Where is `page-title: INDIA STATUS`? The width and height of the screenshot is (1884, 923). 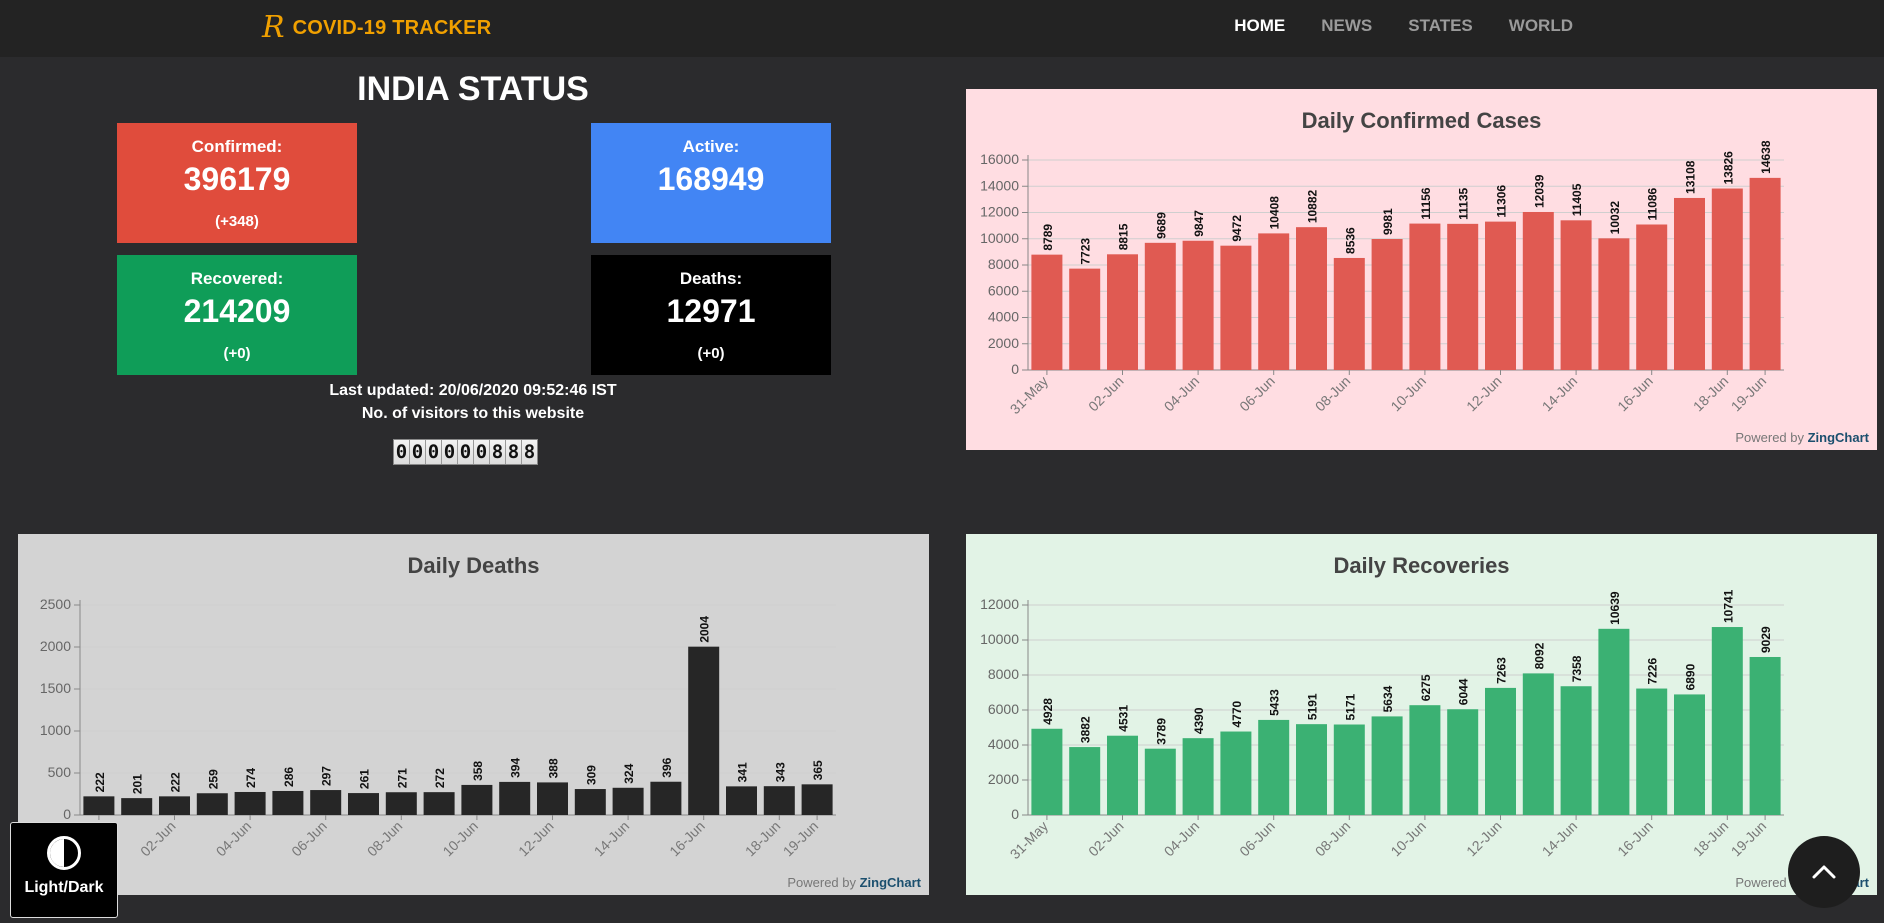
page-title: INDIA STATUS is located at coordinates (473, 89).